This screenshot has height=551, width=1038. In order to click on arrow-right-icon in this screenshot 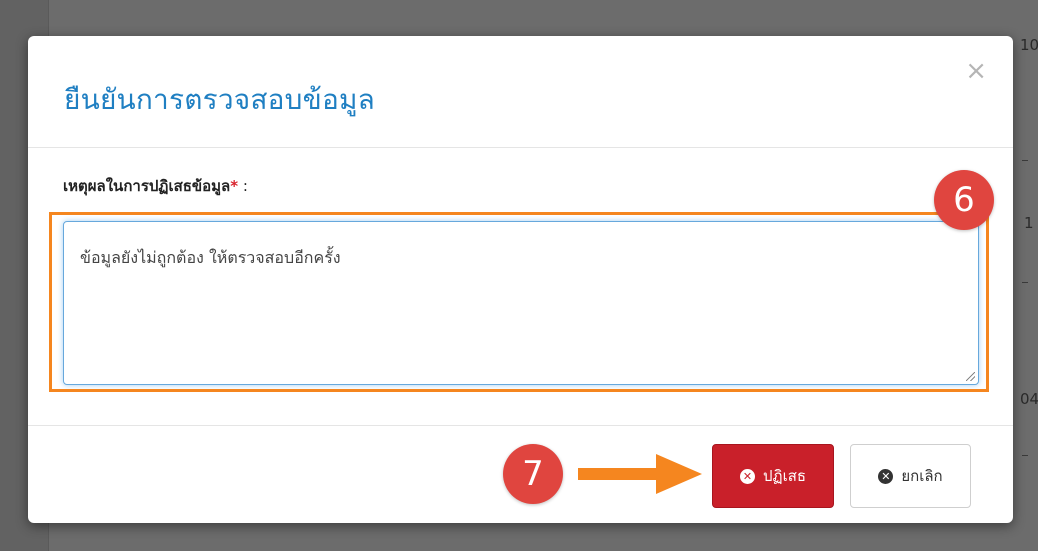, I will do `click(640, 474)`.